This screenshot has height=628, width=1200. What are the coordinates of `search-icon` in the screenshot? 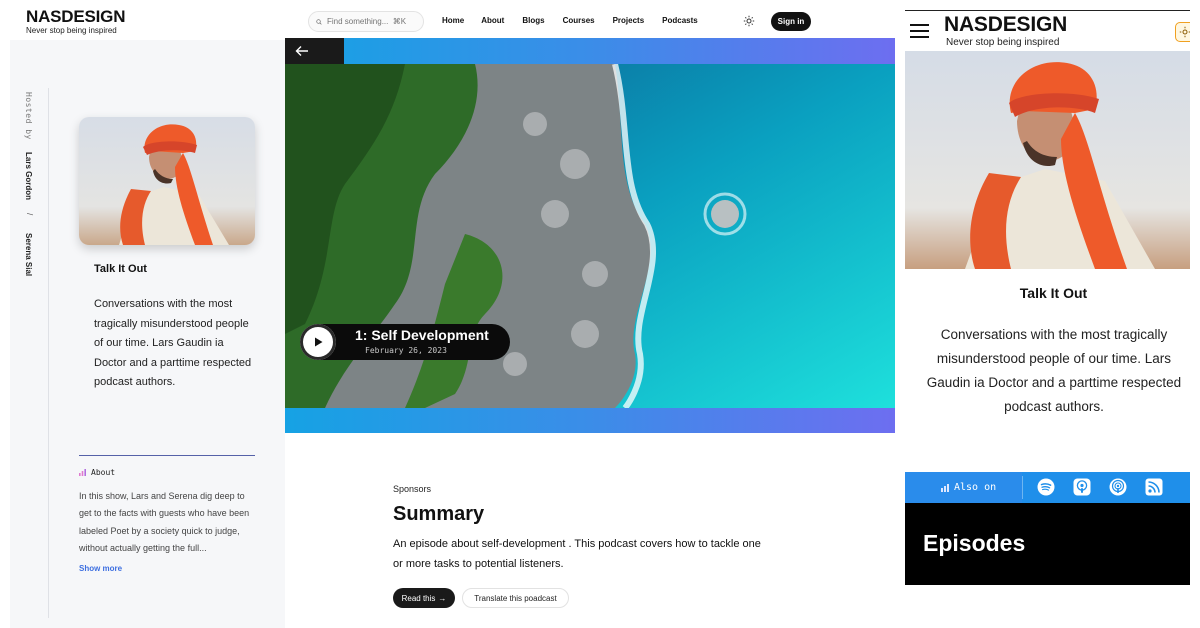 It's located at (319, 21).